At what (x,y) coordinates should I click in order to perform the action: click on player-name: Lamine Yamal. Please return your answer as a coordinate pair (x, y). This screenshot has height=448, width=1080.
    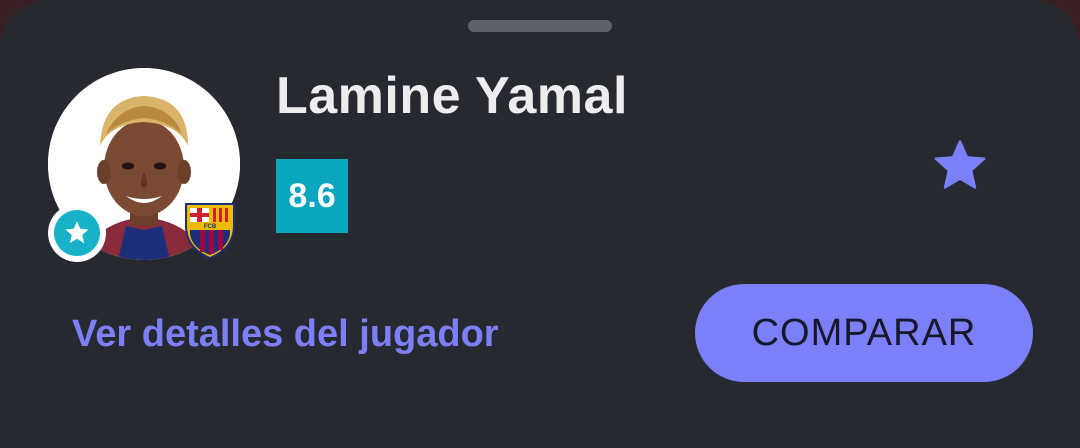
    Looking at the image, I should click on (452, 96).